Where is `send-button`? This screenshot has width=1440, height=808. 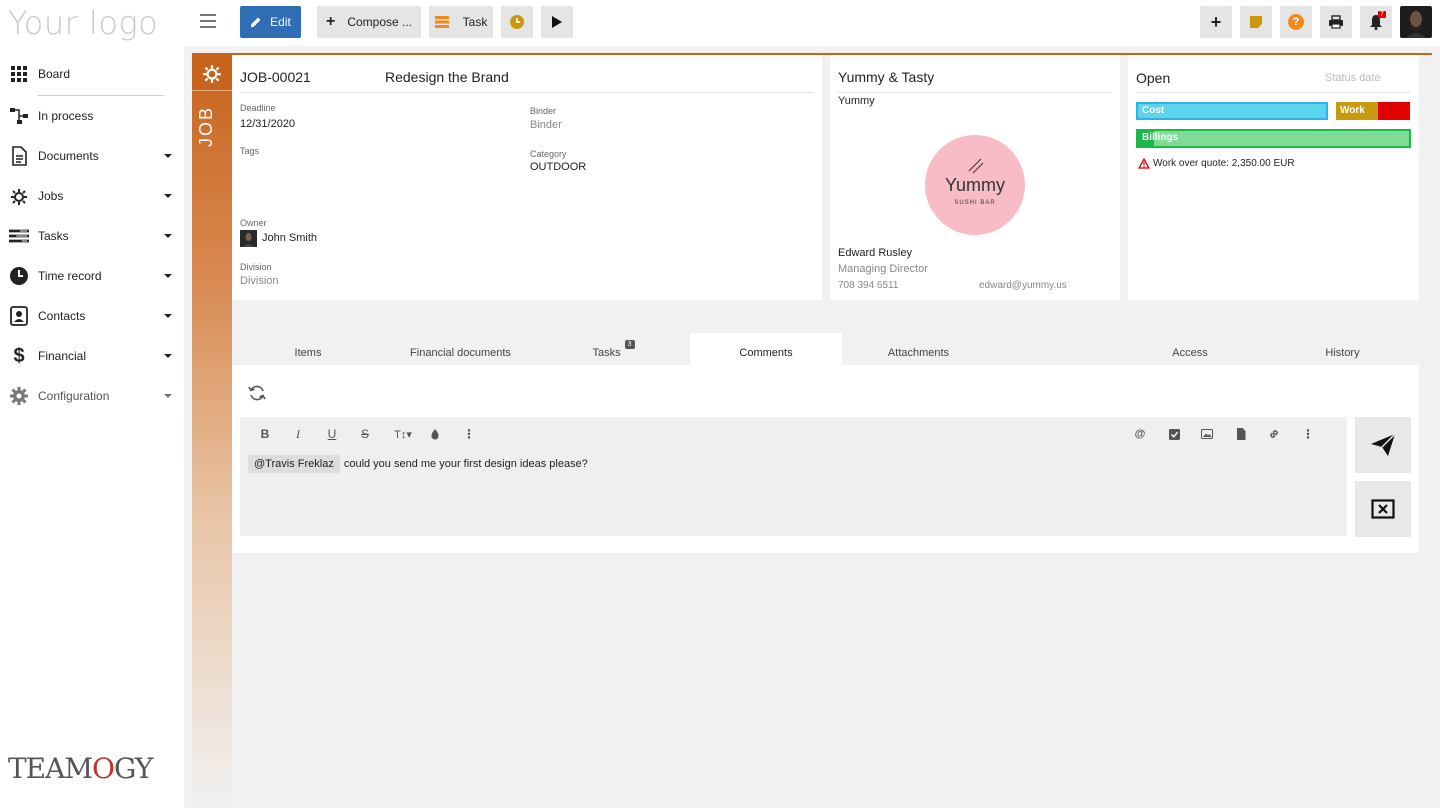 send-button is located at coordinates (1383, 445).